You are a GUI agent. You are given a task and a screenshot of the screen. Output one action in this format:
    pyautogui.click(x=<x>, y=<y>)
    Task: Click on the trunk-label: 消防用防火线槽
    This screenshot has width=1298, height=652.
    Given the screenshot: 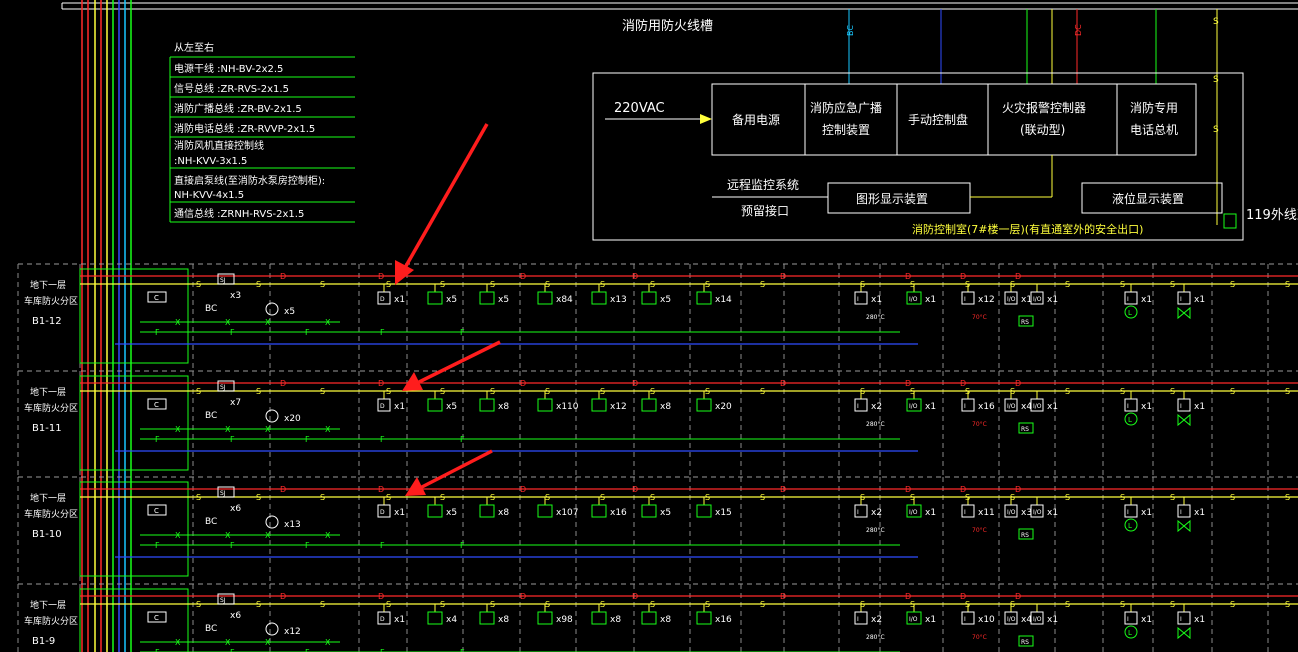 What is the action you would take?
    pyautogui.click(x=667, y=26)
    